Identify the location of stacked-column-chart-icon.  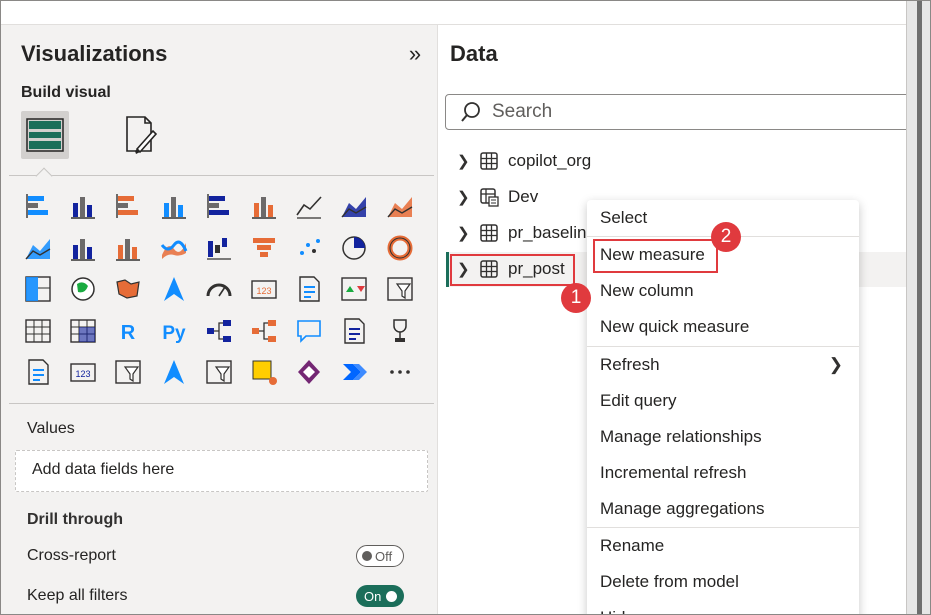
(83, 206).